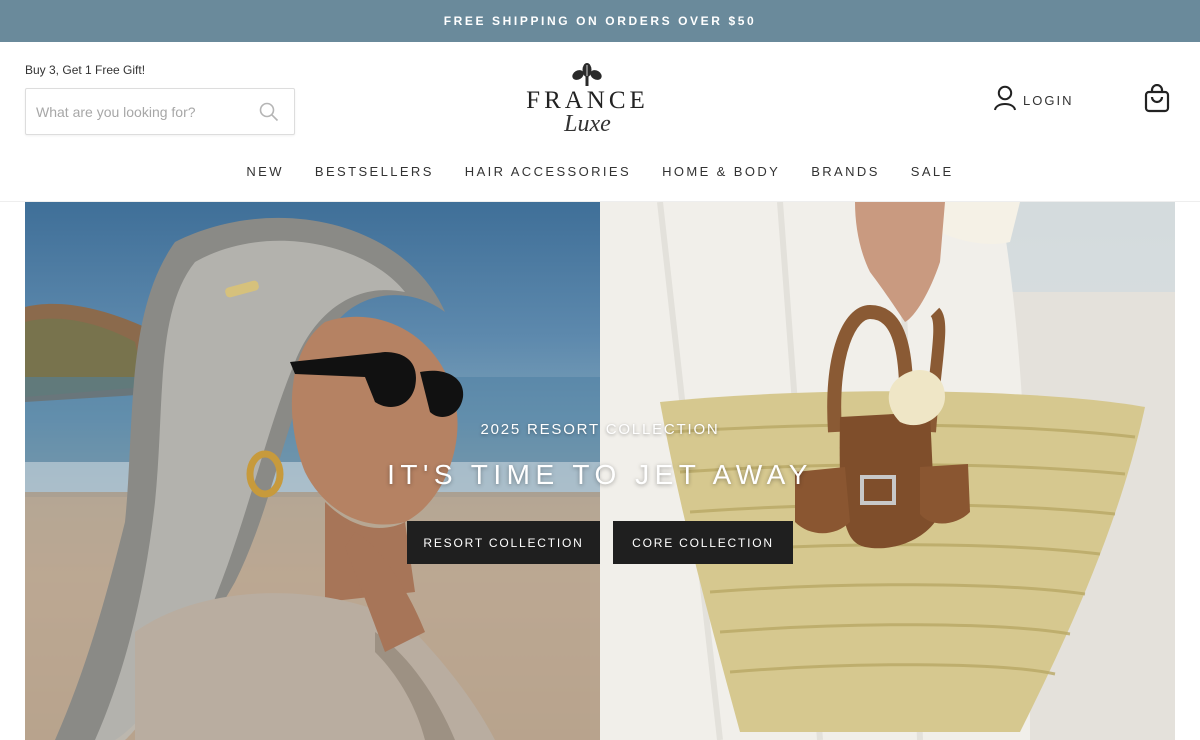 The image size is (1200, 740). Describe the element at coordinates (503, 542) in the screenshot. I see `resort-collection-button: RESORT COLLECTION` at that location.